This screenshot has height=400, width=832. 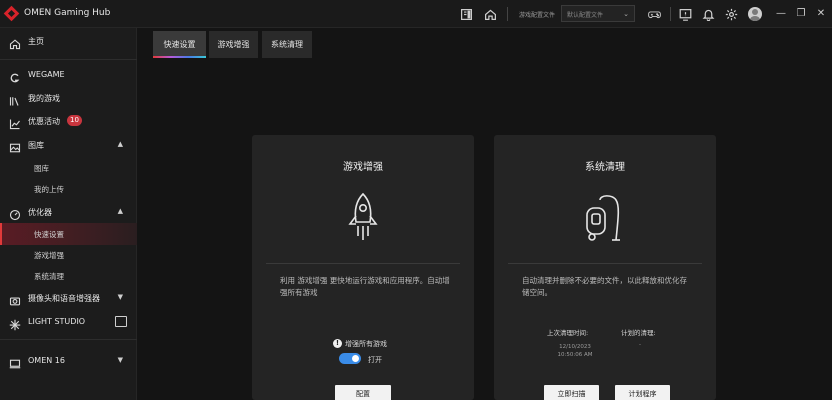 What do you see at coordinates (15, 213) in the screenshot?
I see `gauge-icon` at bounding box center [15, 213].